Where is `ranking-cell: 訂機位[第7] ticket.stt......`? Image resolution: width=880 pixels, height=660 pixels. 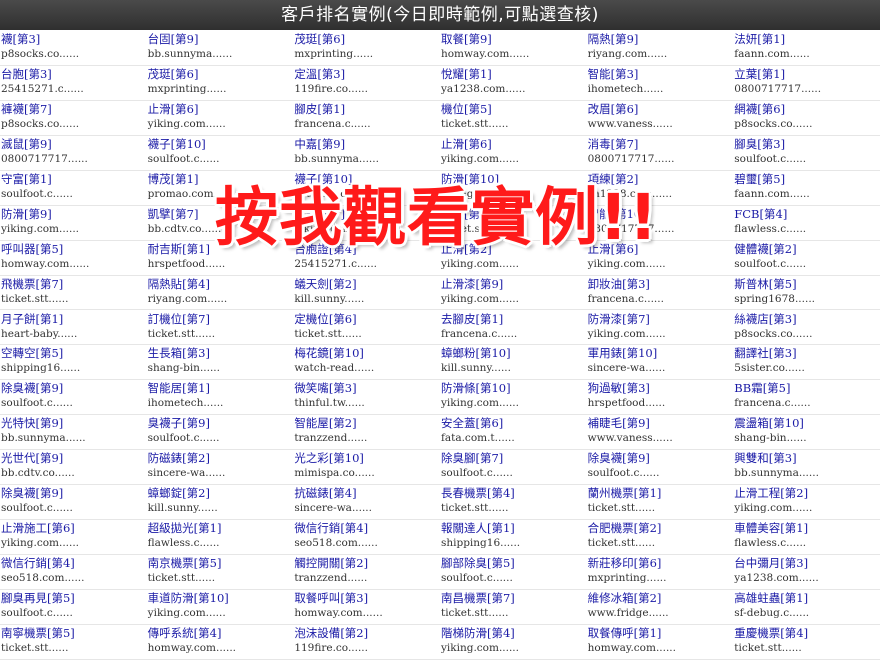
ranking-cell: 訂機位[第7] ticket.stt...... is located at coordinates (220, 328).